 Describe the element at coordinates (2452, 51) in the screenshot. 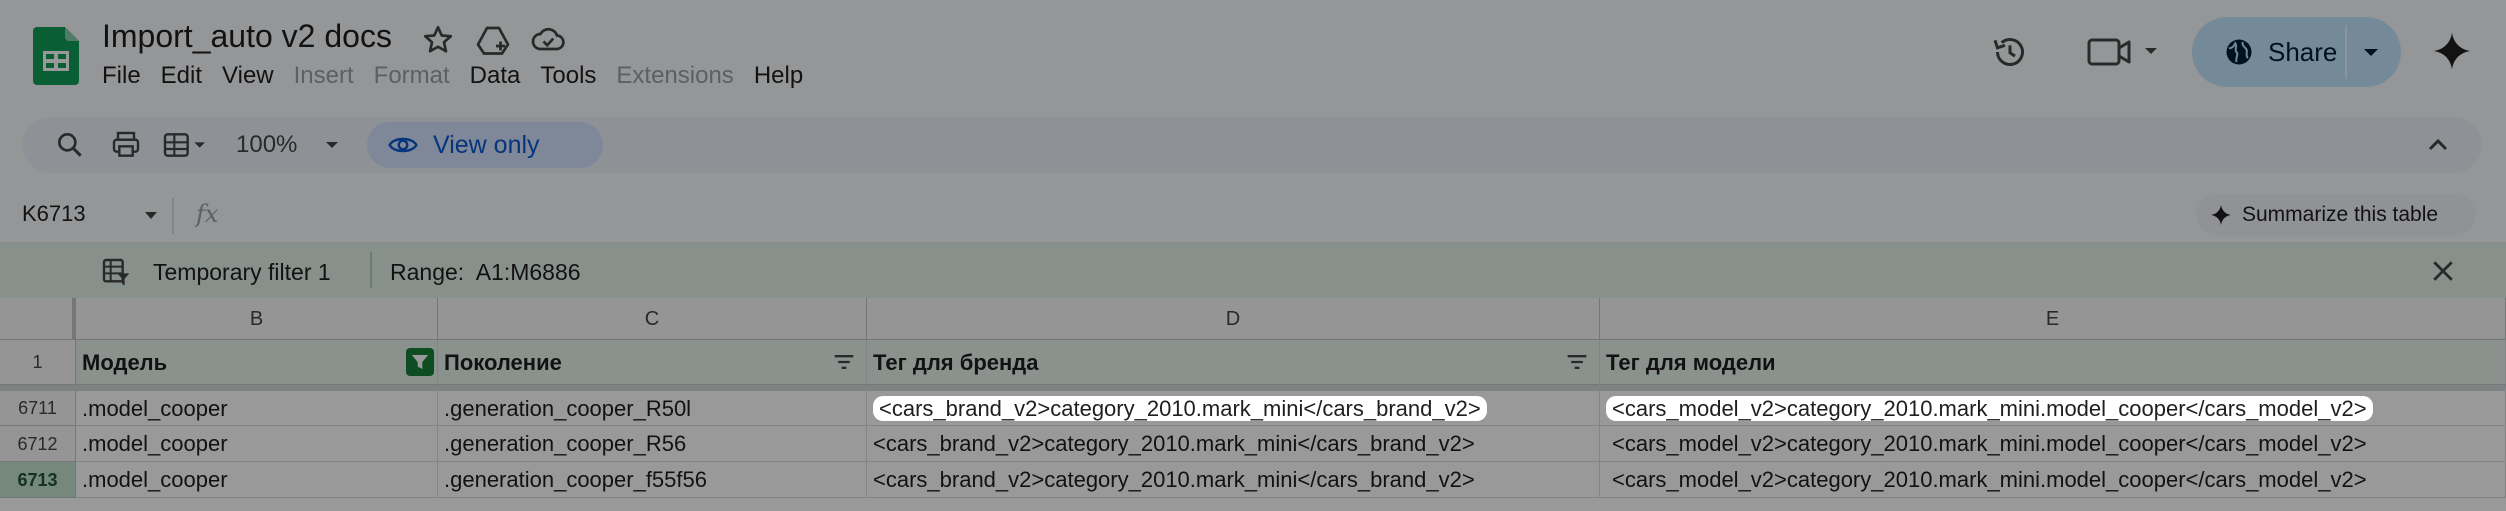

I see `gemini-spark-icon` at that location.